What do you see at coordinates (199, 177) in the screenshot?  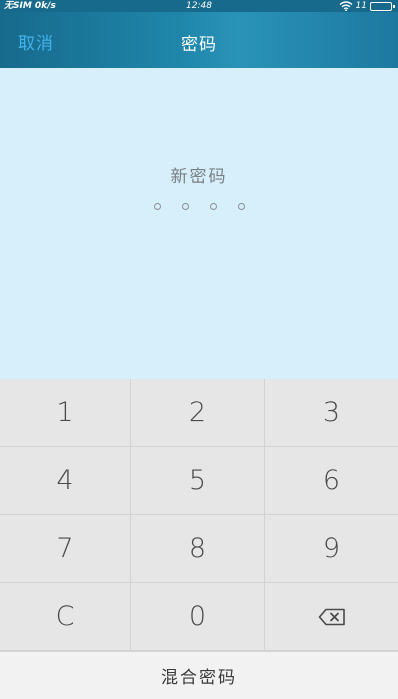 I see `new-password-prompt: 新密码` at bounding box center [199, 177].